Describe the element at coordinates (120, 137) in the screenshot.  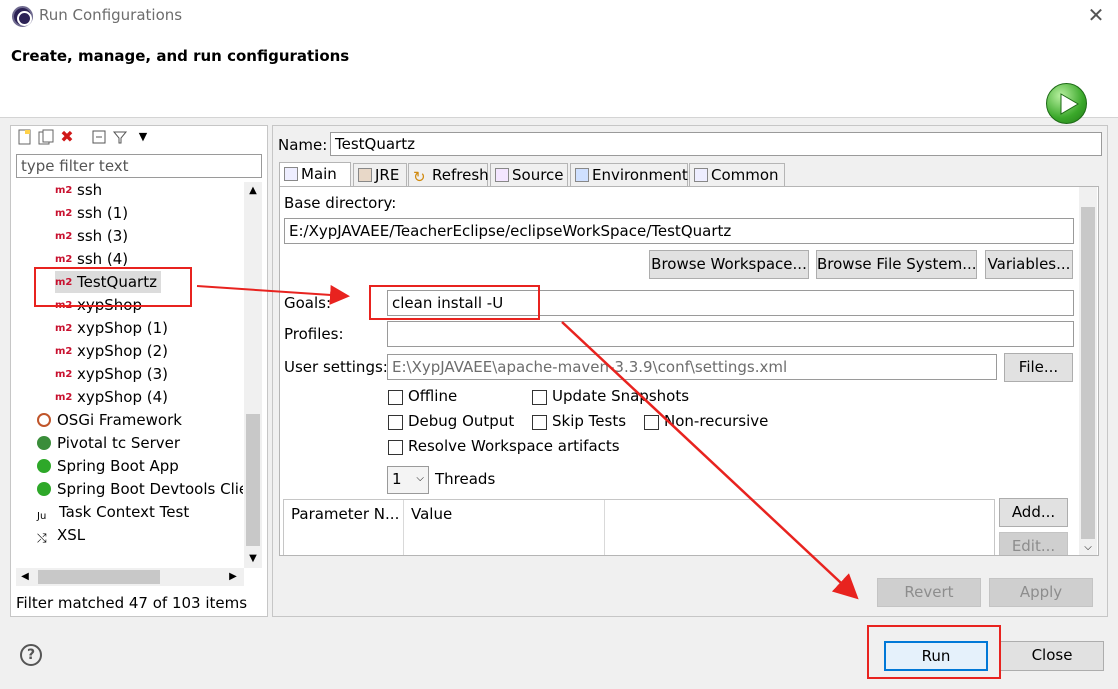
I see `filter-config-icon` at that location.